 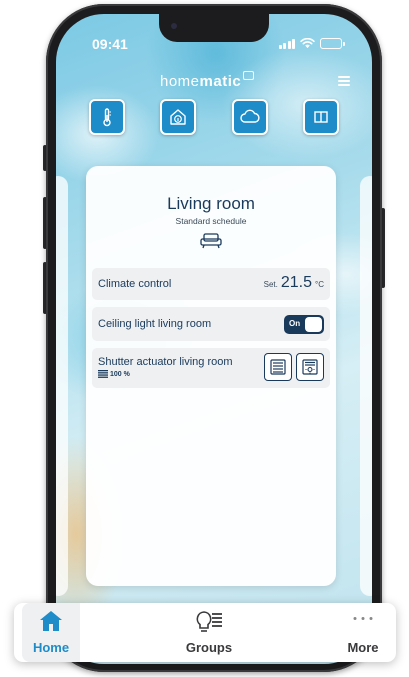 What do you see at coordinates (155, 324) in the screenshot?
I see `ceiling-light-label: Ceiling light living room` at bounding box center [155, 324].